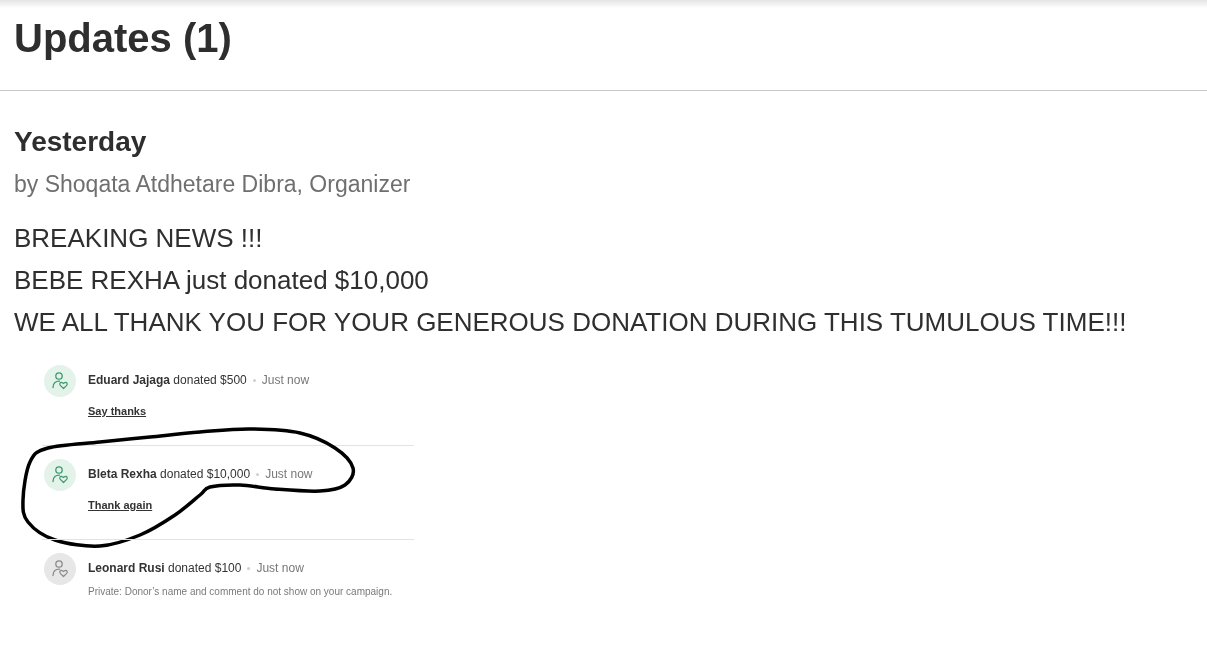 This screenshot has width=1207, height=652. I want to click on thanks-link: Say thanks, so click(117, 411).